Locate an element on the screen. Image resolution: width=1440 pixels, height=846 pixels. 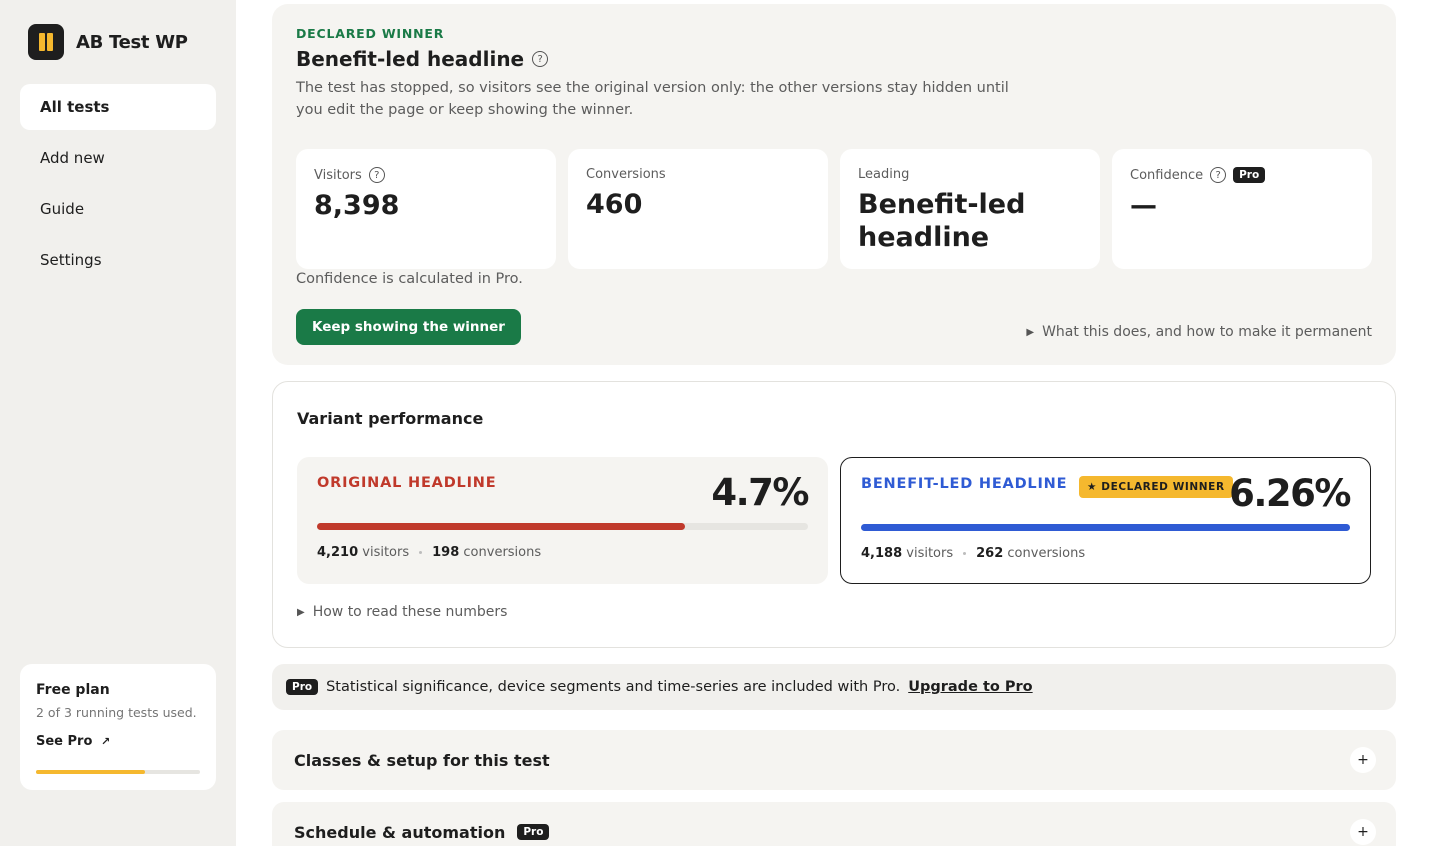
accordion-classes-setup: Classes & setup for this test + is located at coordinates (834, 760).